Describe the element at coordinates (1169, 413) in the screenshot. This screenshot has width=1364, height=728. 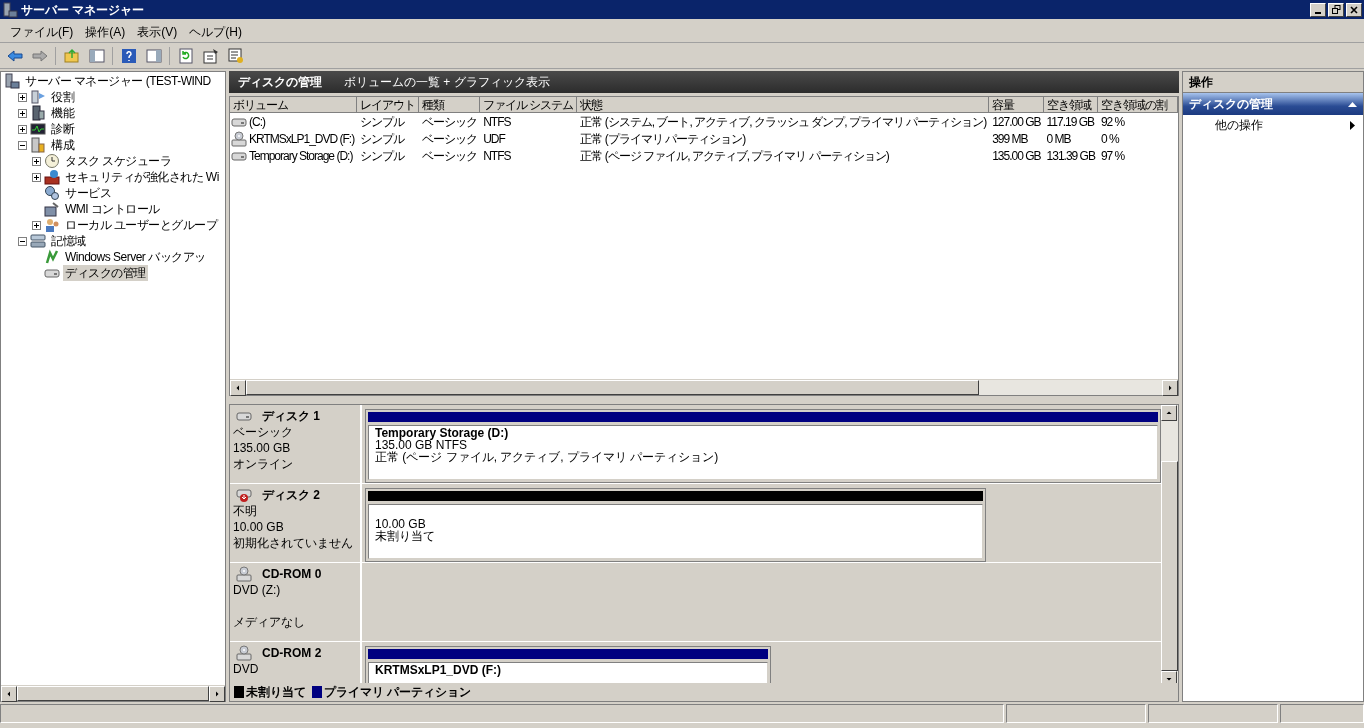
I see `scroll-up-button` at that location.